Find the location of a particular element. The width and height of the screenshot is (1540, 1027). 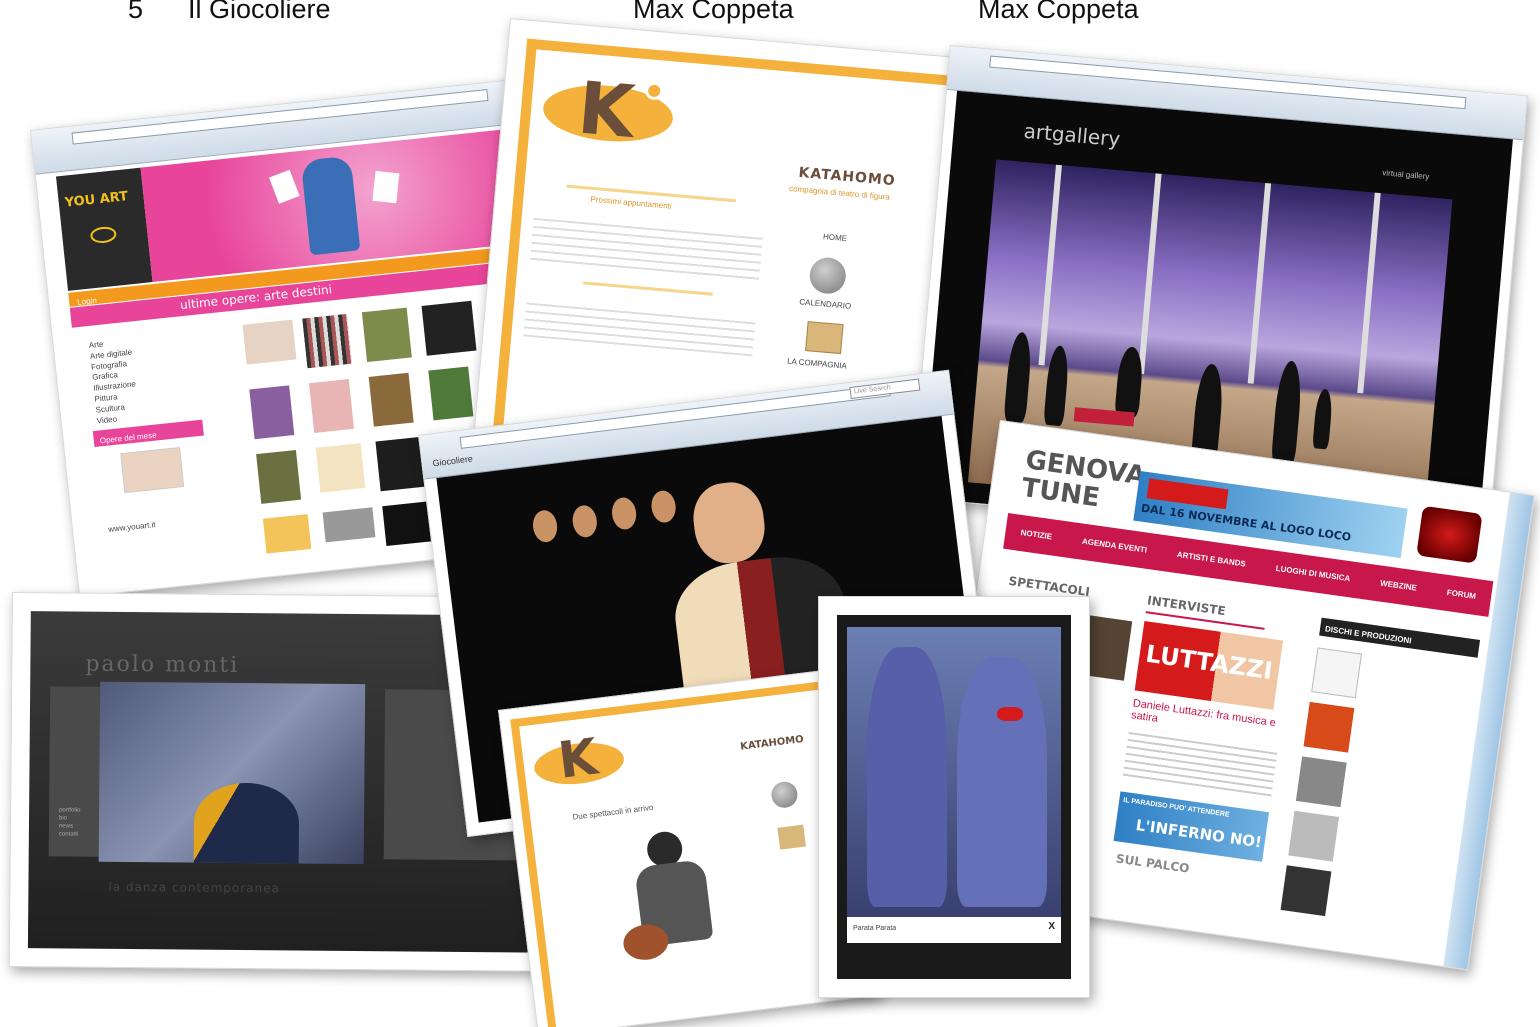

musician-figure is located at coordinates (673, 901).